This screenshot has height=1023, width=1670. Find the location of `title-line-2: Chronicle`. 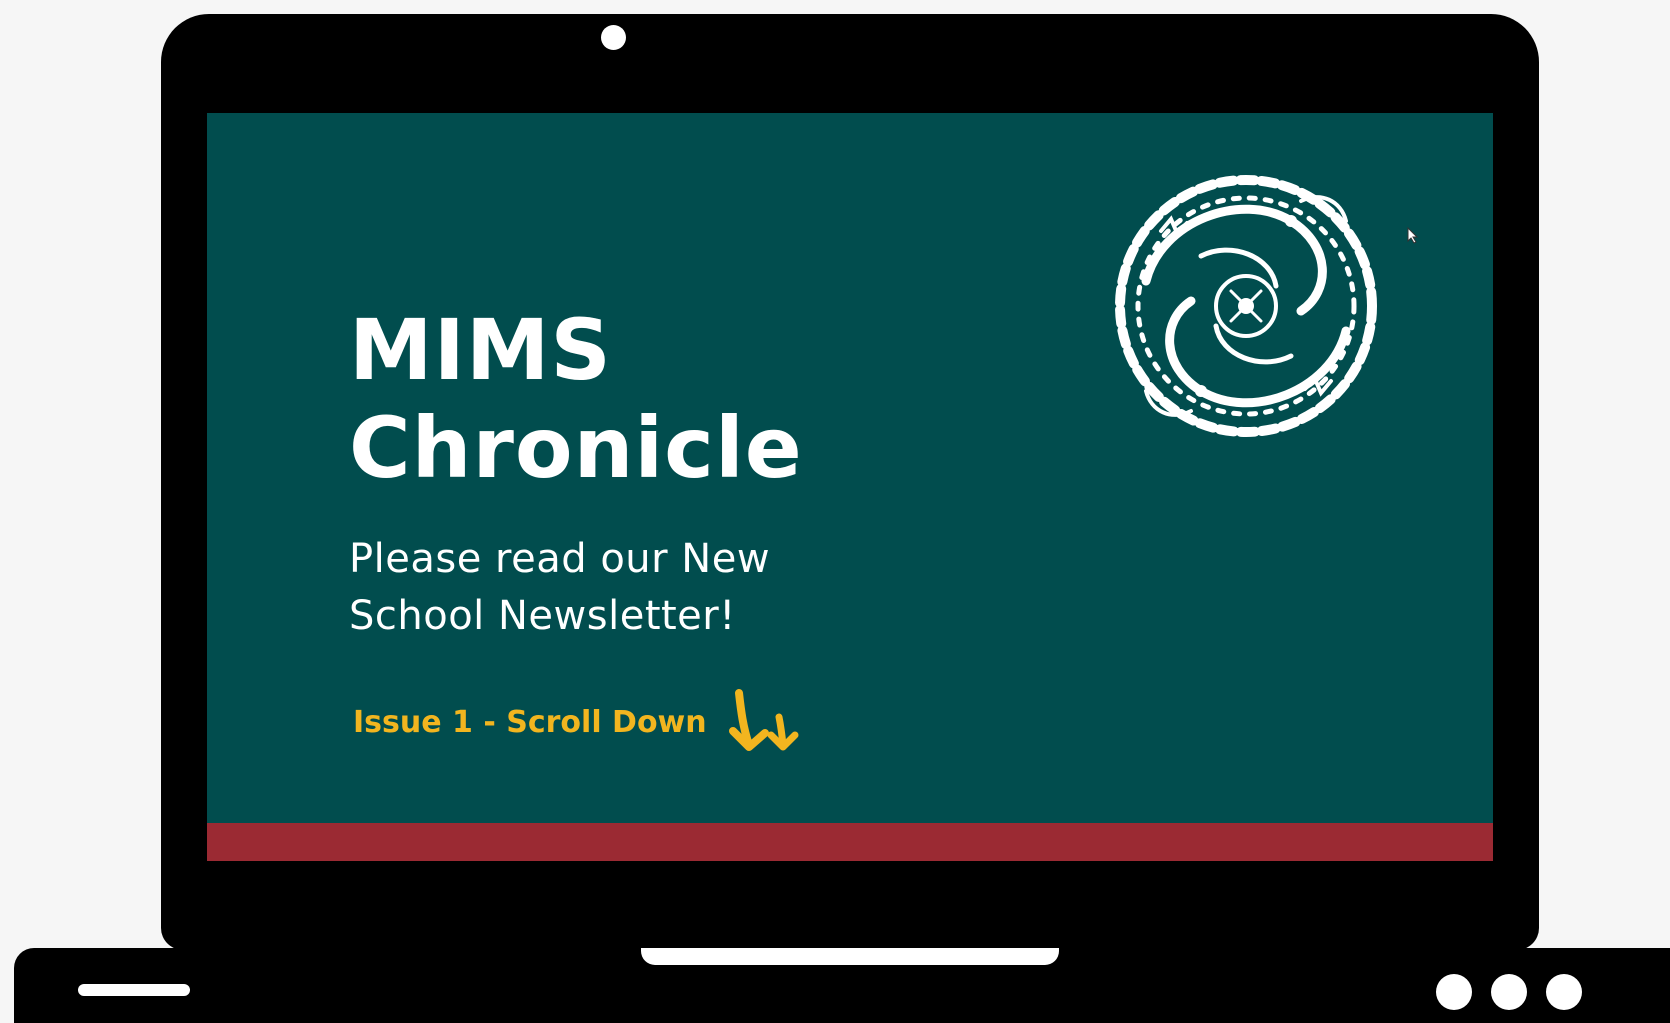

title-line-2: Chronicle is located at coordinates (576, 448).